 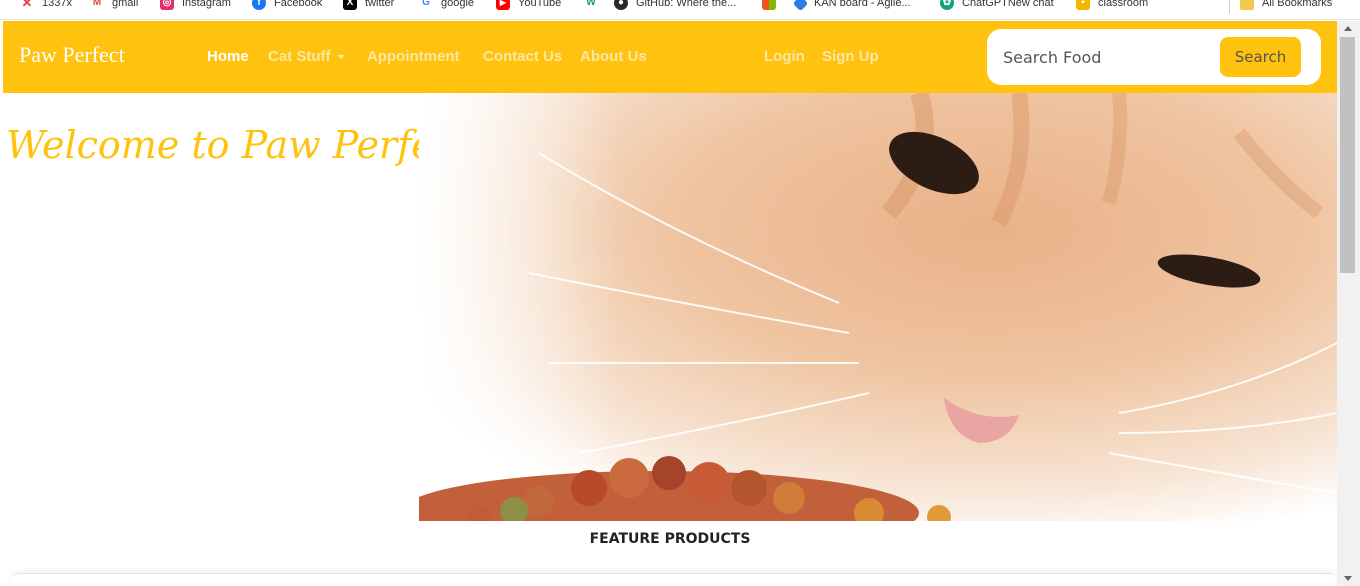 What do you see at coordinates (368, 6) in the screenshot?
I see `bookmark-twitter: X twitter` at bounding box center [368, 6].